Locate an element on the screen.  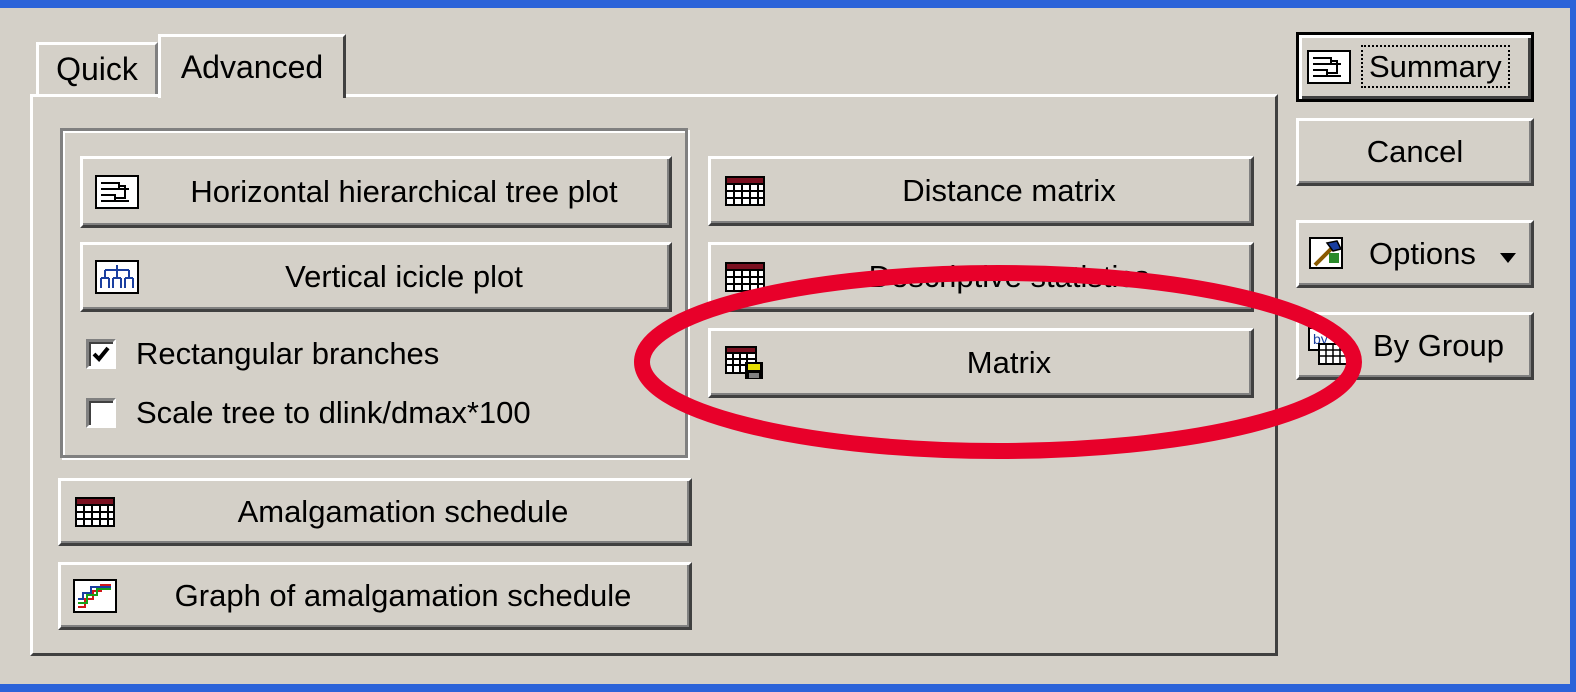
window-top-border is located at coordinates (788, 4).